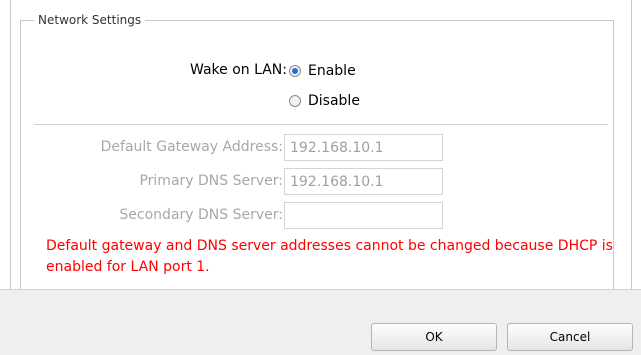 The image size is (641, 355). Describe the element at coordinates (191, 147) in the screenshot. I see `default-gateway-label: Default Gateway Address:` at that location.